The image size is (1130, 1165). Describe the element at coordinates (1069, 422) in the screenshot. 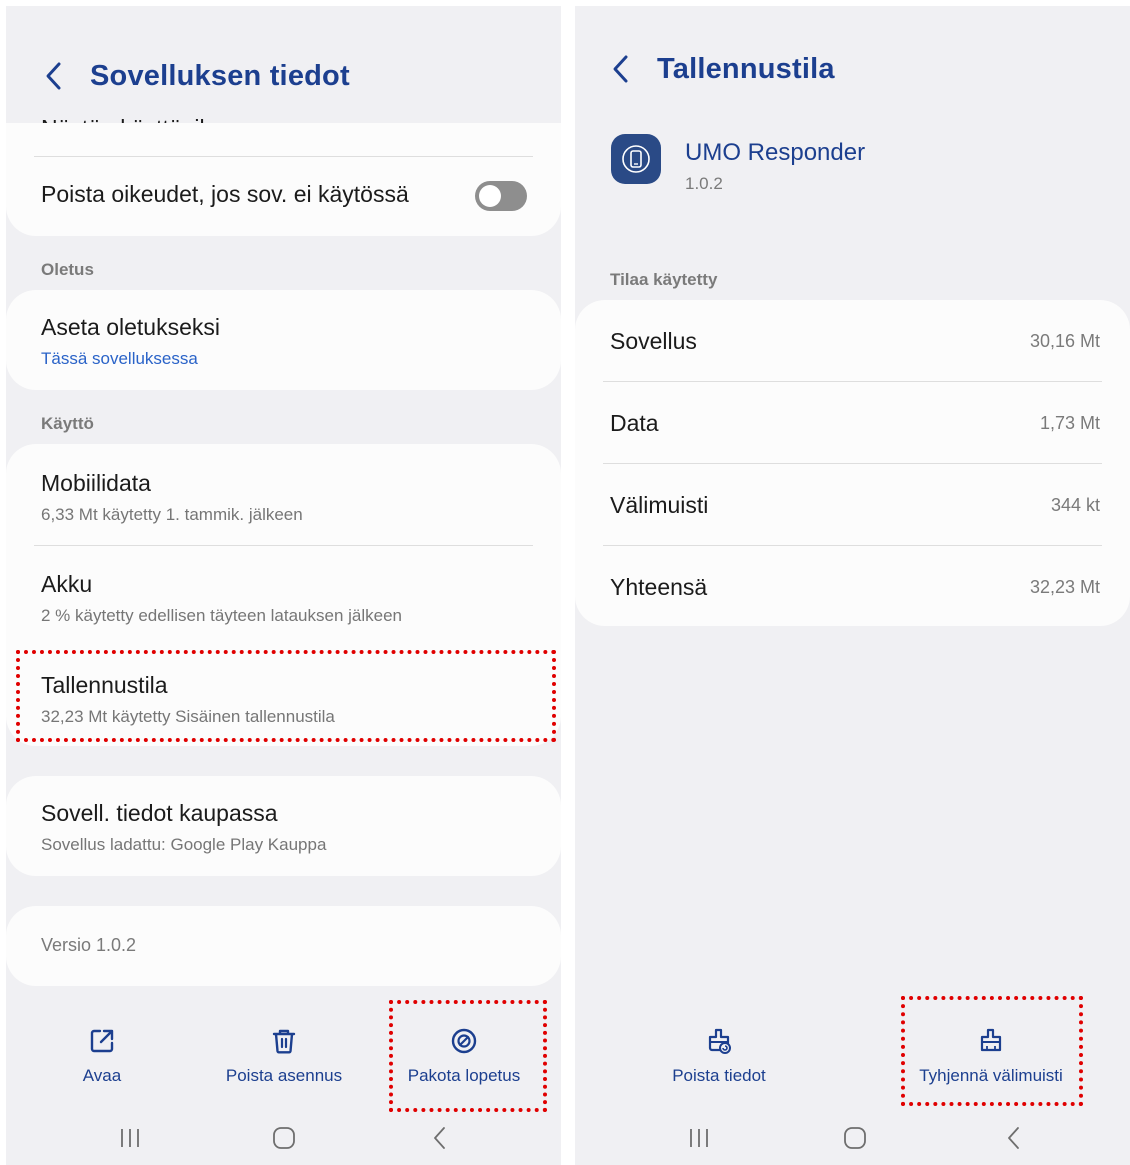

I see `storage-row-value: 1,73 Mt` at that location.